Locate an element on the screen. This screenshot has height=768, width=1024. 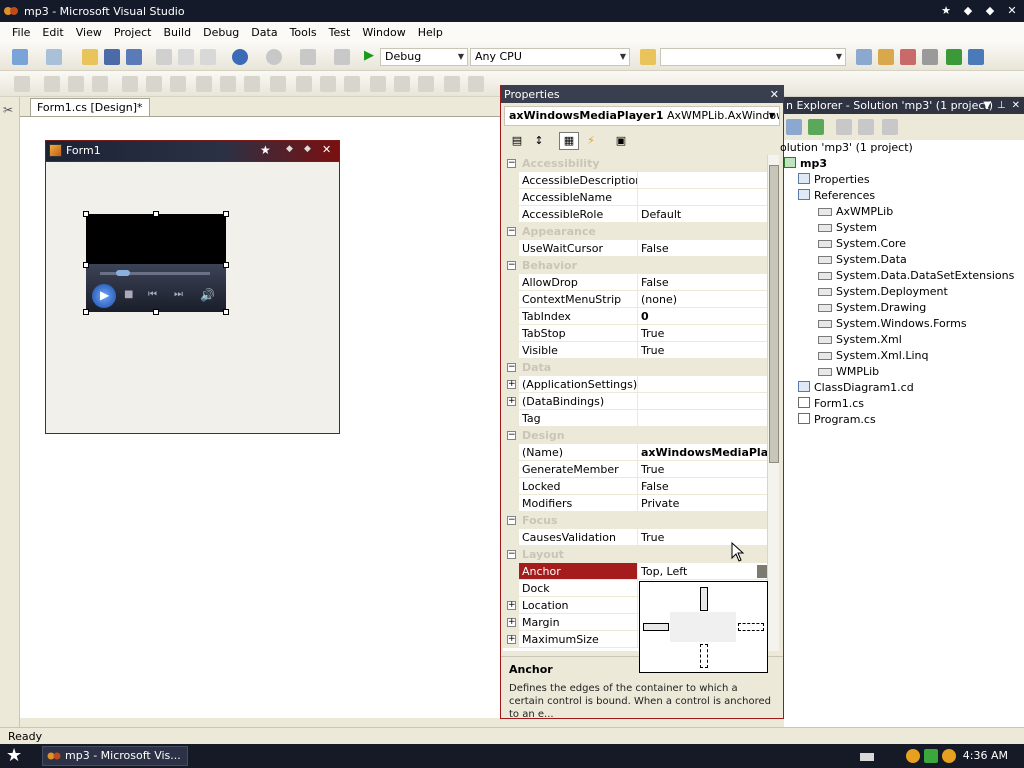
search-icon is located at coordinates (949, 756).